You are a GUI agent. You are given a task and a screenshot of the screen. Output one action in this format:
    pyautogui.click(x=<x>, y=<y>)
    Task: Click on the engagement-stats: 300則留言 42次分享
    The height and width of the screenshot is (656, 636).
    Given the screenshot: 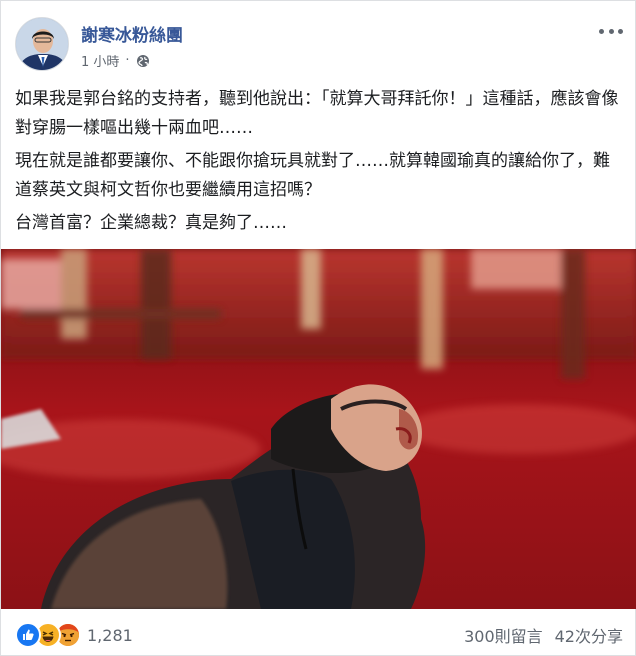 What is the action you would take?
    pyautogui.click(x=543, y=635)
    